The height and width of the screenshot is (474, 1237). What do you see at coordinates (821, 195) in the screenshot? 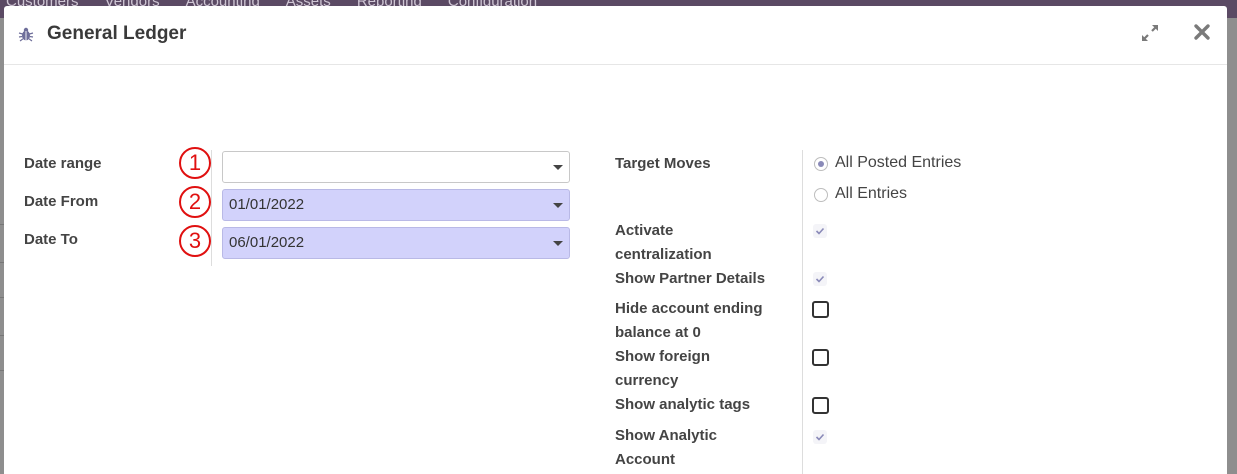
I see `all-entries-radio` at bounding box center [821, 195].